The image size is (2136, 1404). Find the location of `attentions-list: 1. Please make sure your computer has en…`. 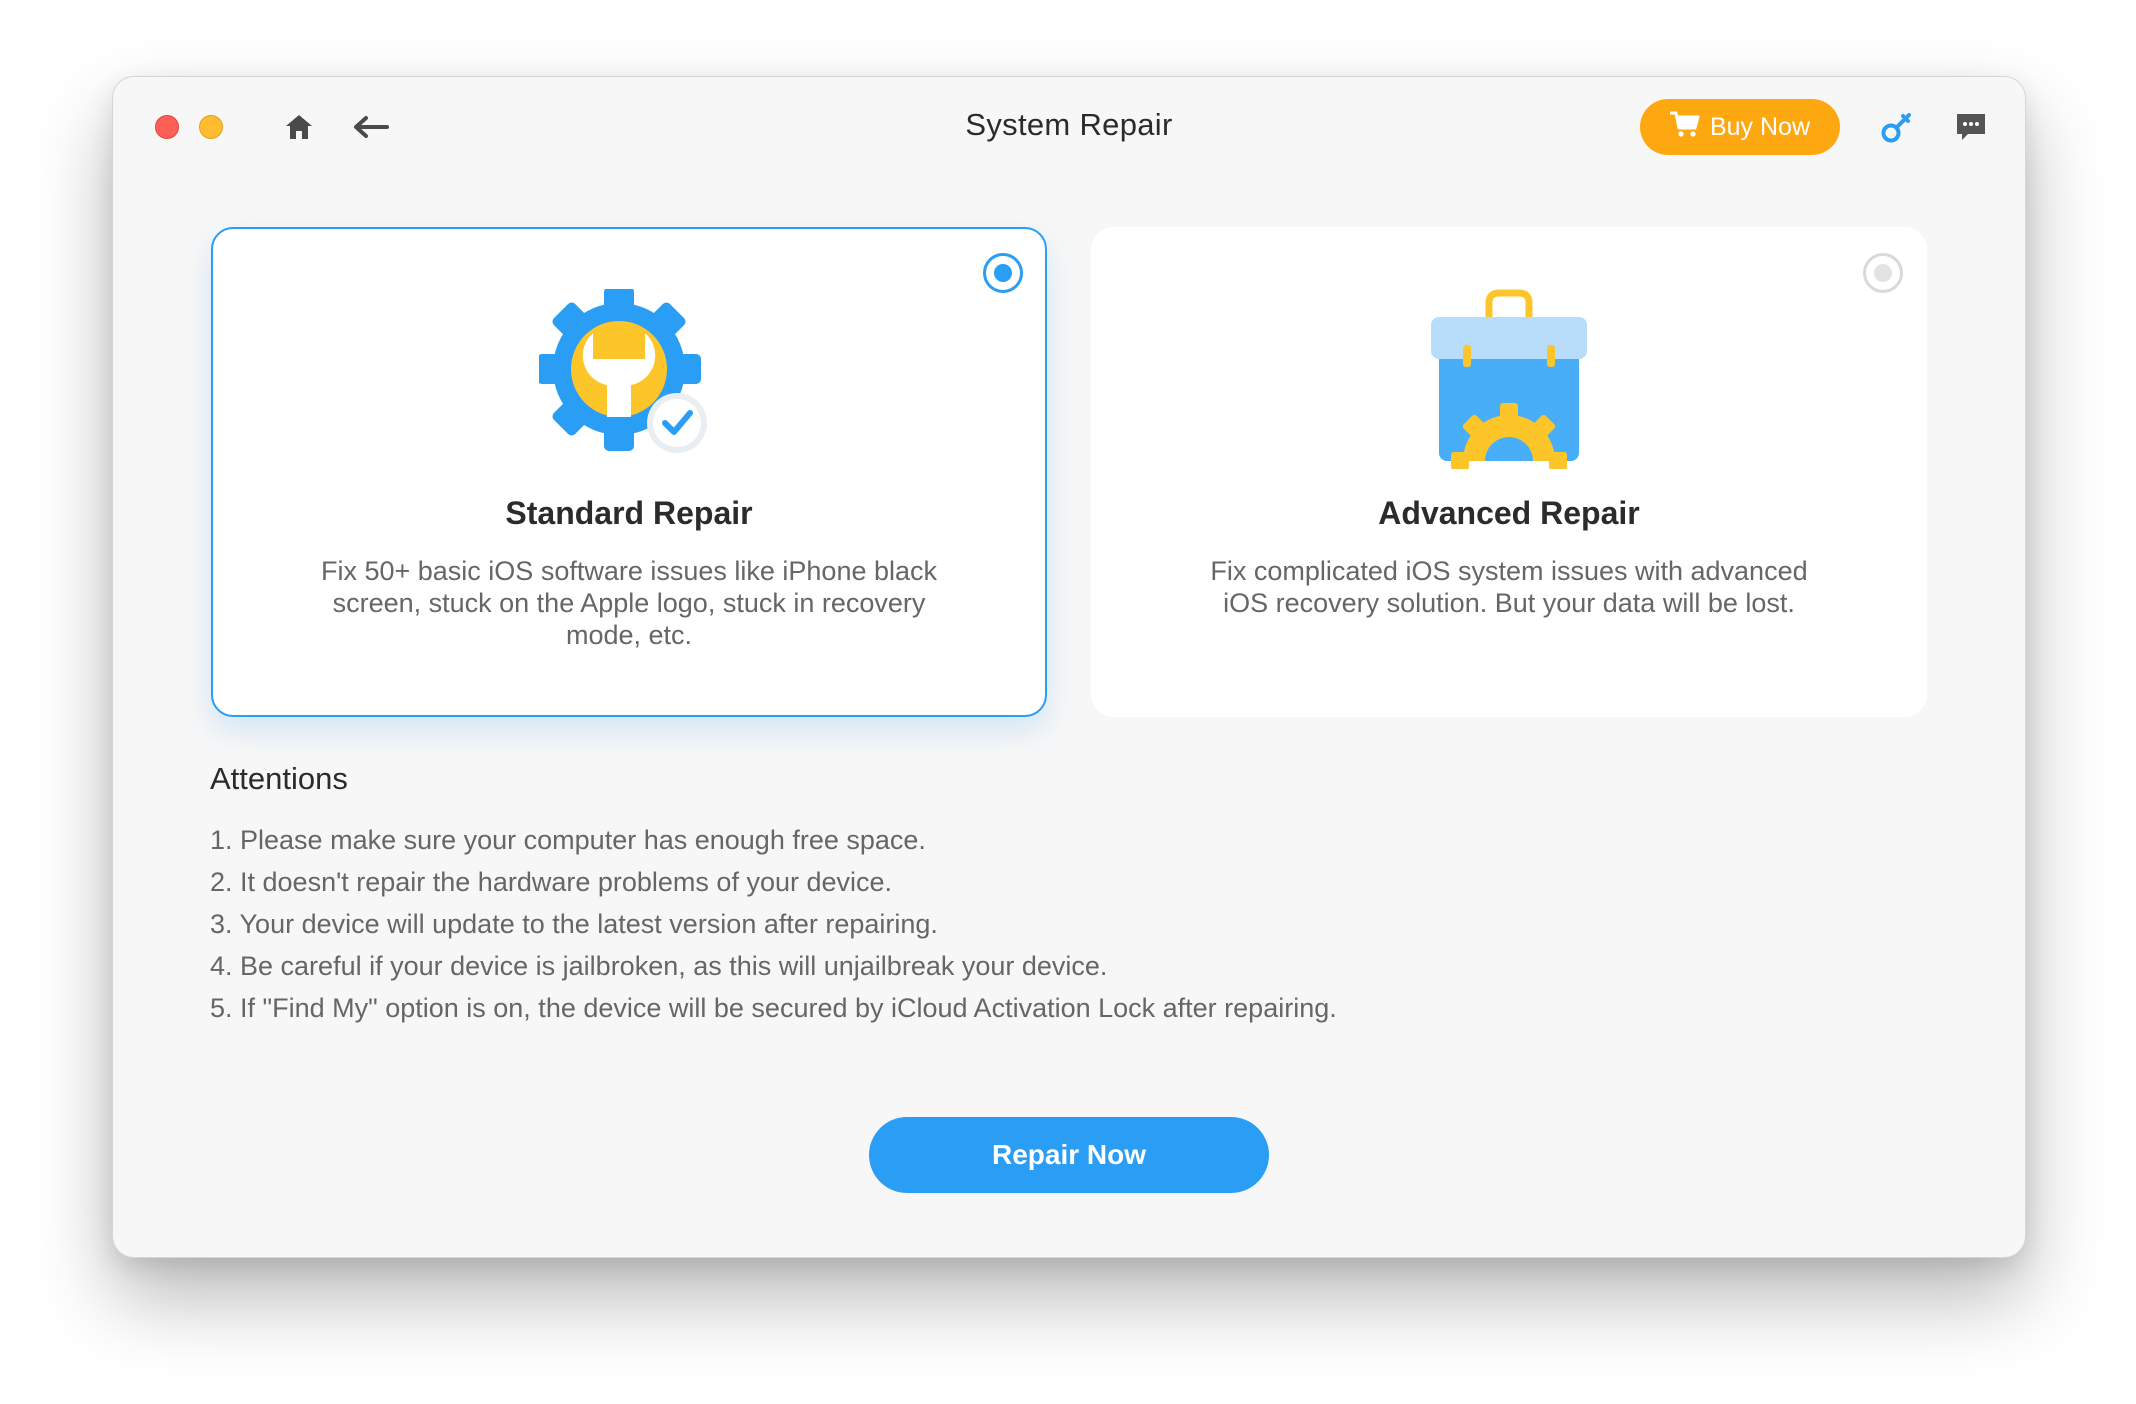

attentions-list: 1. Please make sure your computer has en… is located at coordinates (773, 924).